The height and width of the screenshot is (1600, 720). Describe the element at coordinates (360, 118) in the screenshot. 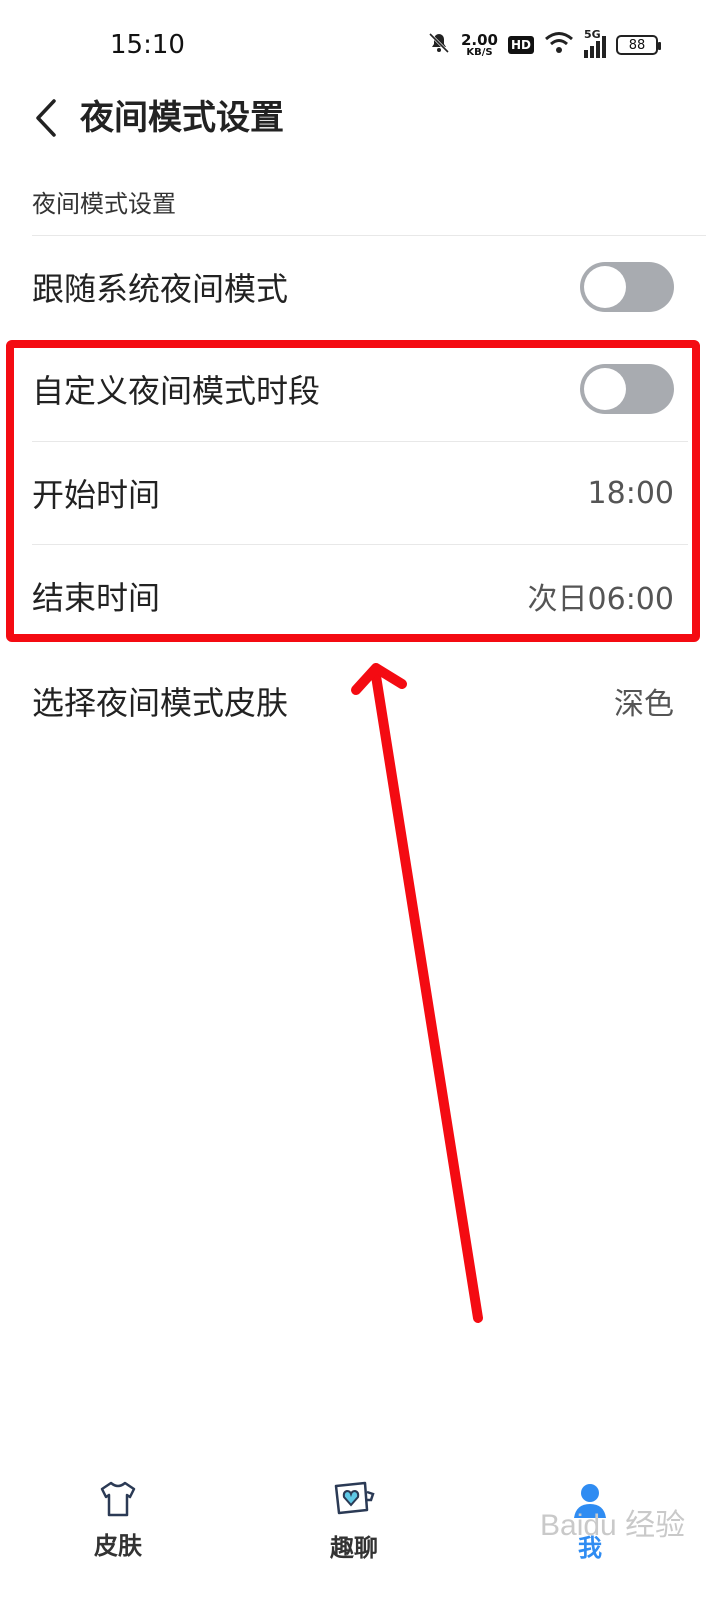

I see `header: 夜间模式设置` at that location.